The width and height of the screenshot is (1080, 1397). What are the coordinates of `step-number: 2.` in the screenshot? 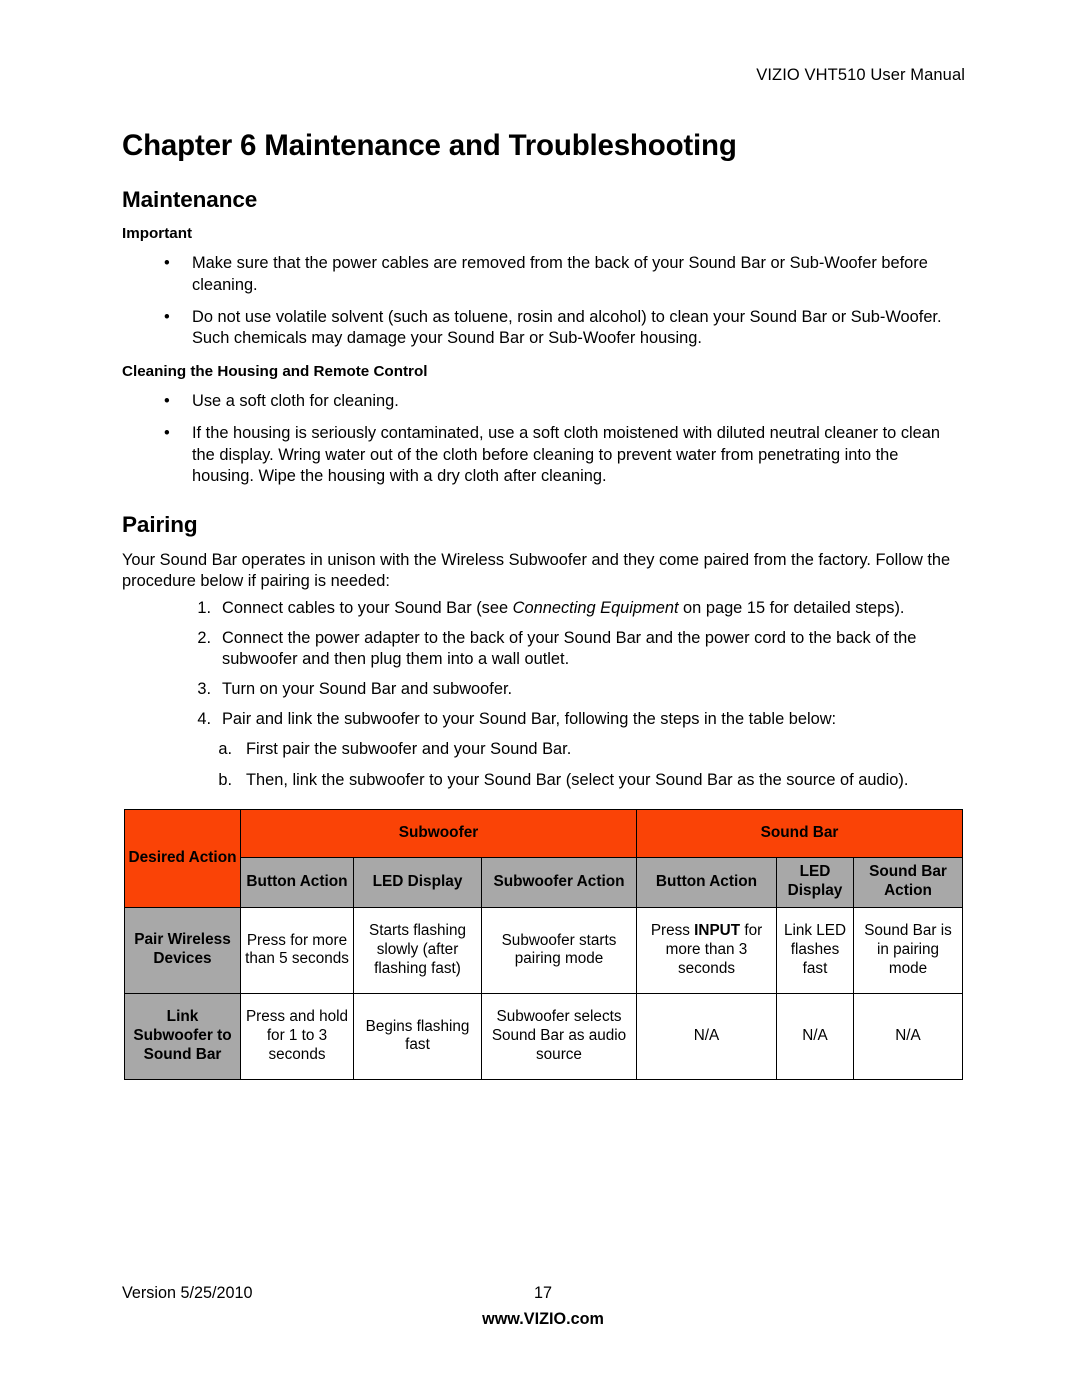 It's located at (204, 637).